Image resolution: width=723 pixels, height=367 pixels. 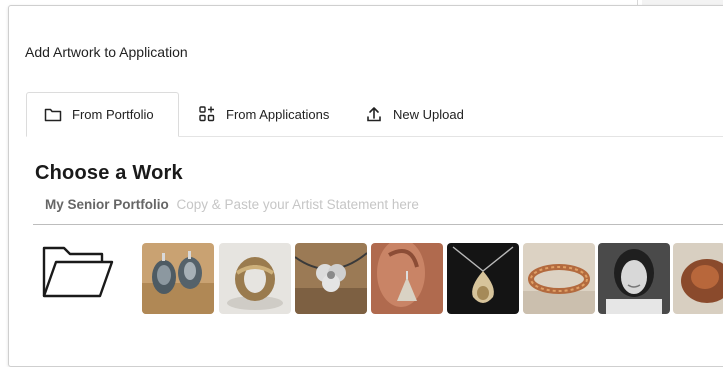 I want to click on work-thumbnail-earring-on-ear, so click(x=407, y=278).